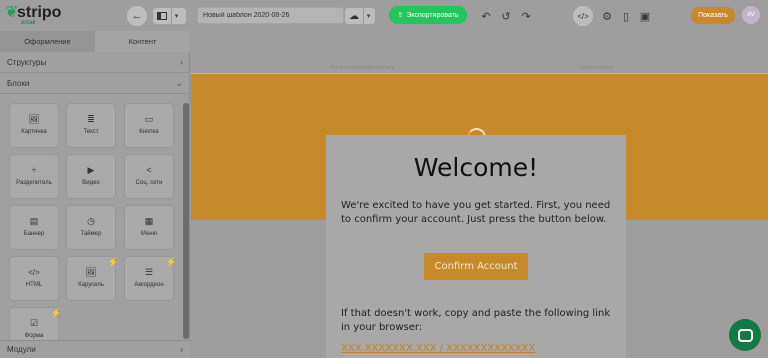  I want to click on block-label: Карусель, so click(91, 285).